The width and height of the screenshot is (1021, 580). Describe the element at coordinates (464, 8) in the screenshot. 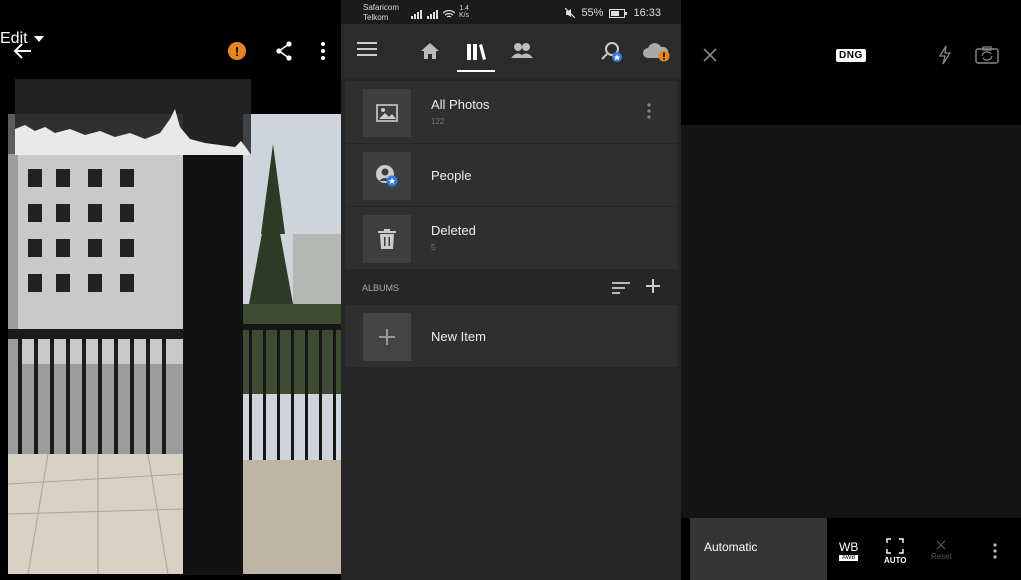

I see `speed-value: 1.4` at that location.